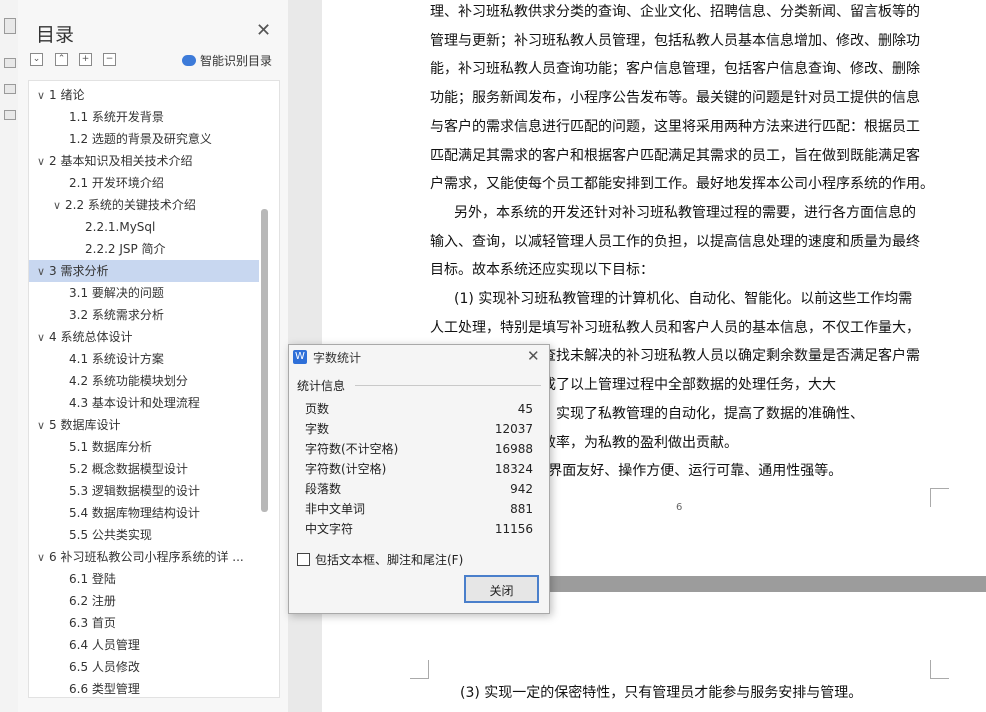  I want to click on doc-line: 理、补习班私教供求分类的查询、企业文化、招聘信息、分类新闻、留言板等的, so click(675, 12).